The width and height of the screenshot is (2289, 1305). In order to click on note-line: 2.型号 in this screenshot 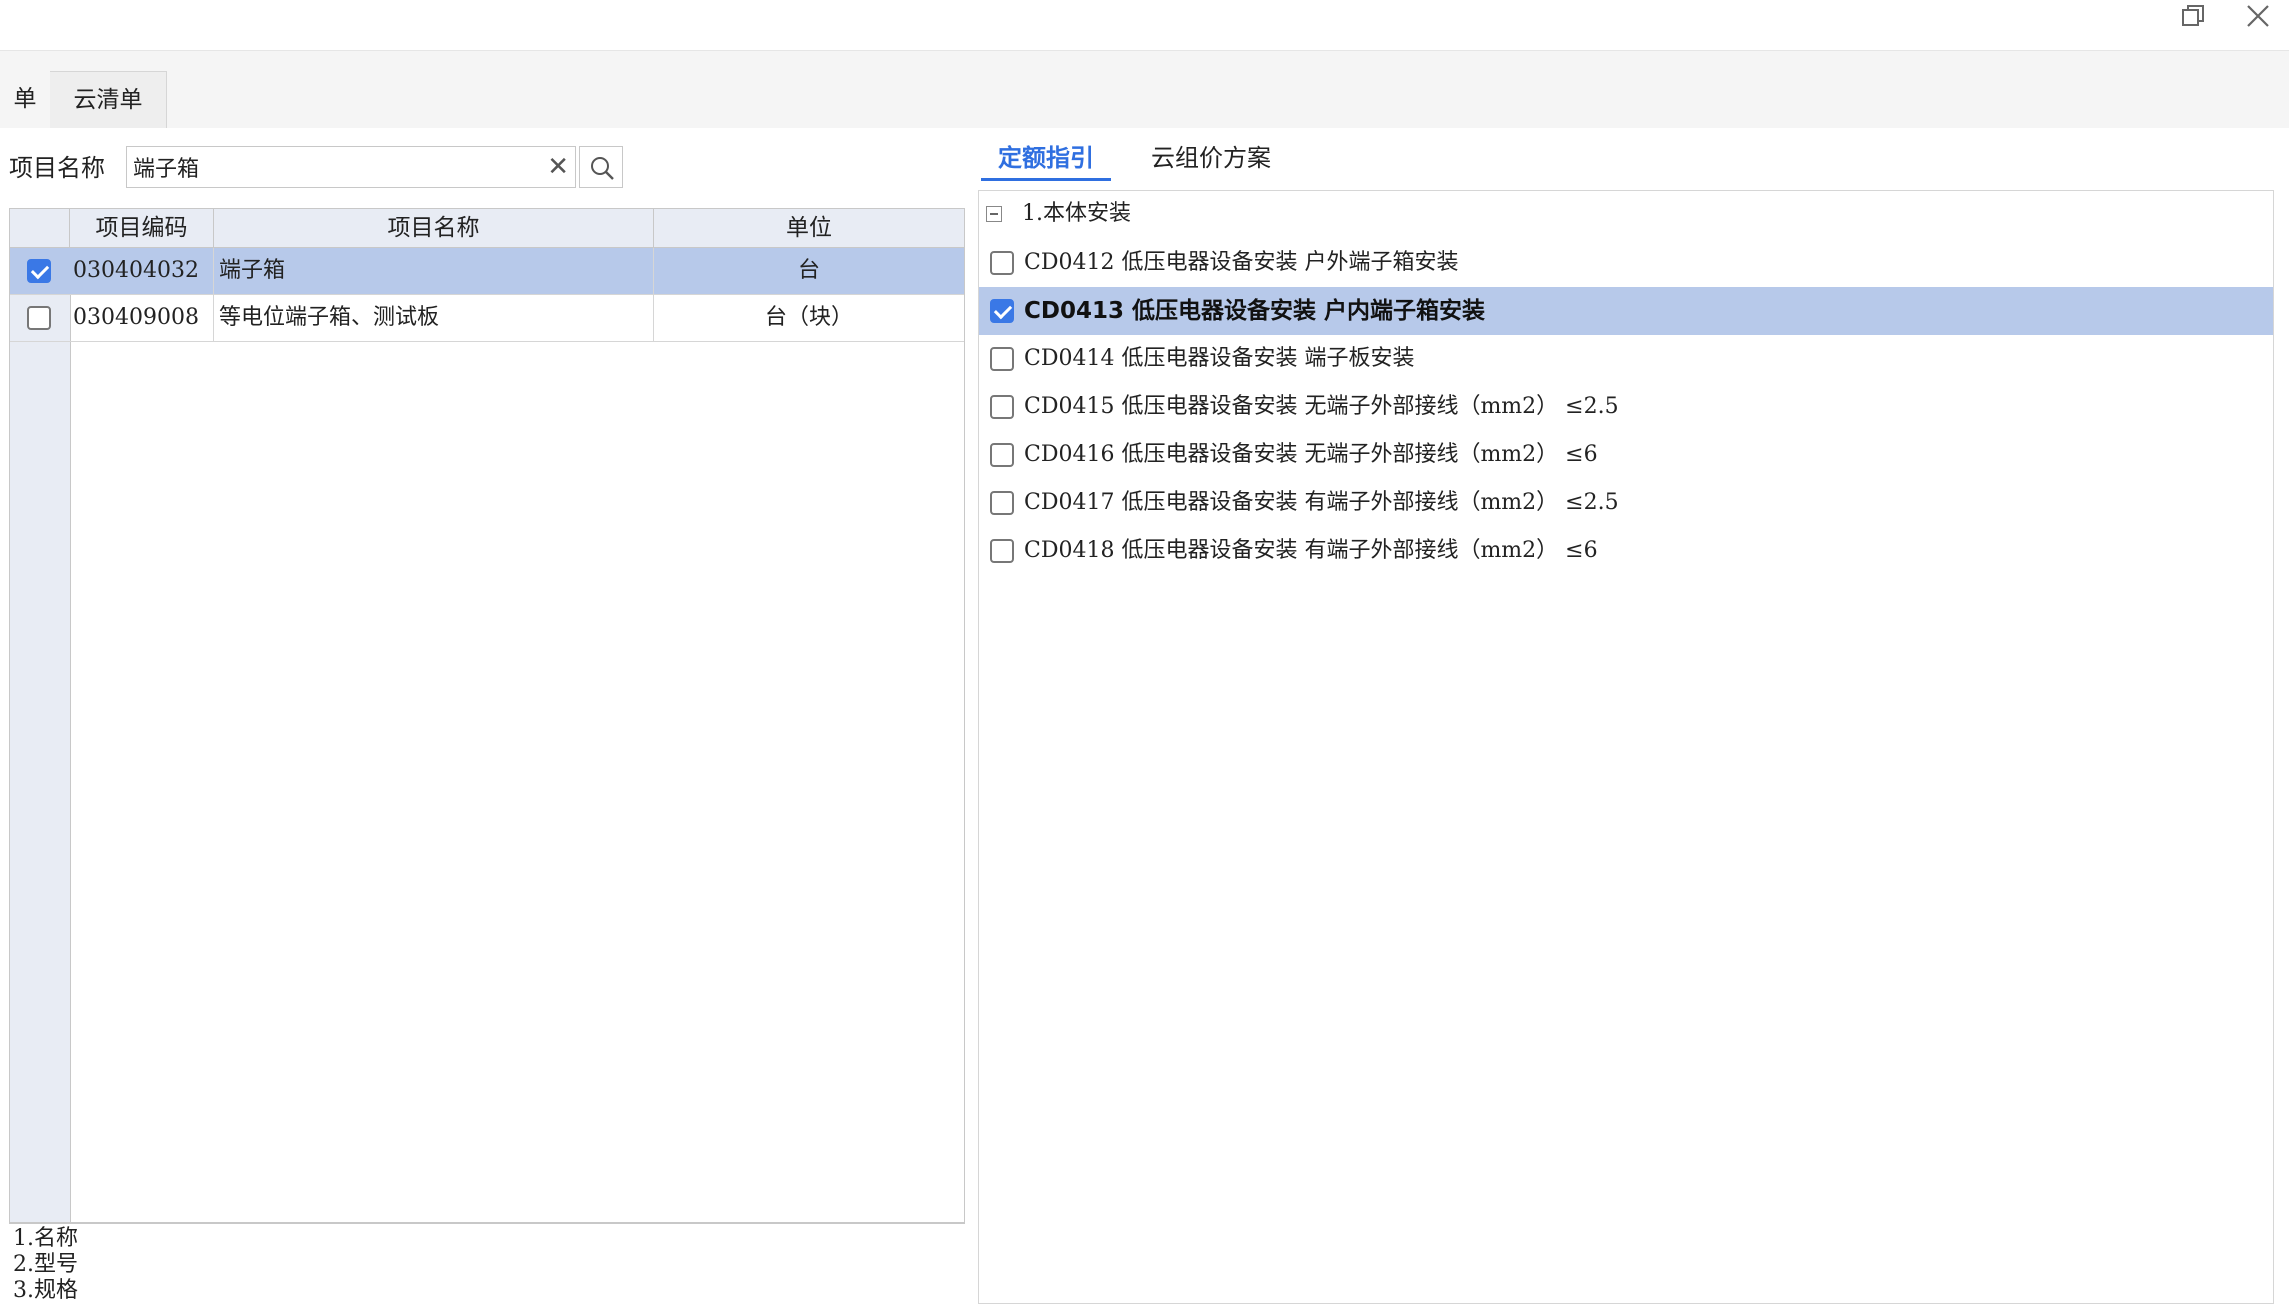, I will do `click(45, 1264)`.